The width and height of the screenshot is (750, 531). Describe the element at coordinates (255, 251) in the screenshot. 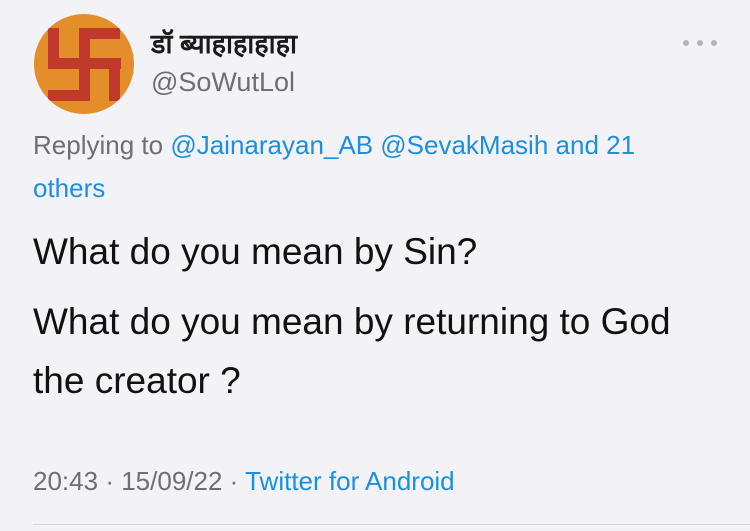

I see `tweet-paragraph-1: What do you mean by Sin?` at that location.